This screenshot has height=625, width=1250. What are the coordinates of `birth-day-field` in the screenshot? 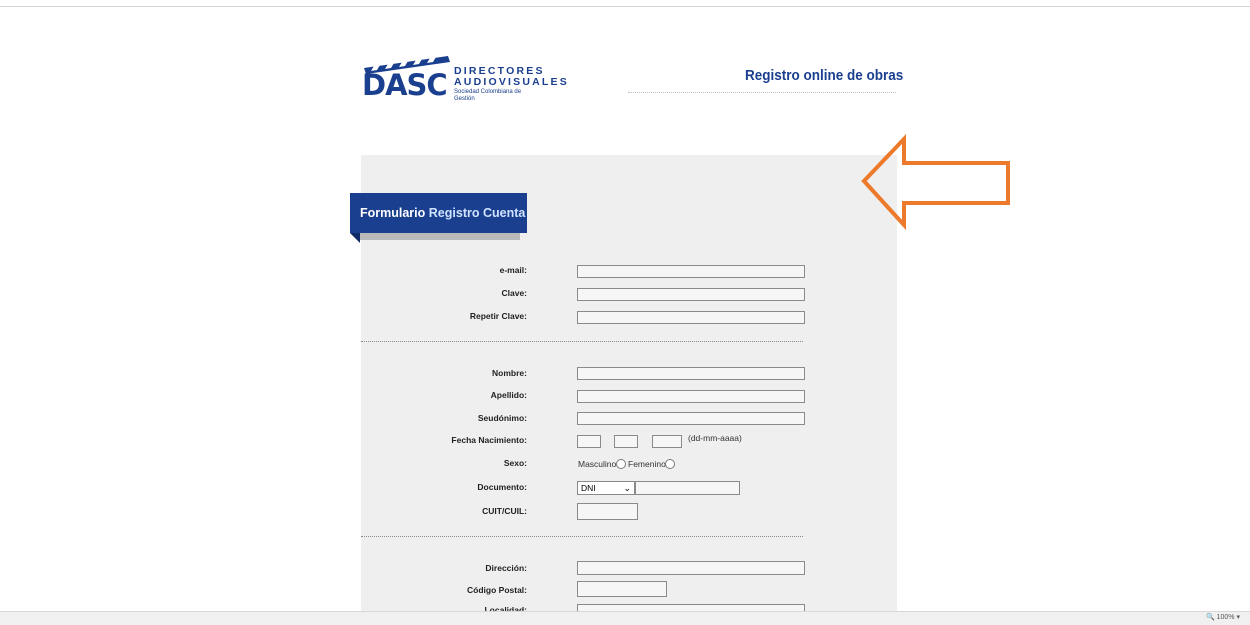 It's located at (589, 441).